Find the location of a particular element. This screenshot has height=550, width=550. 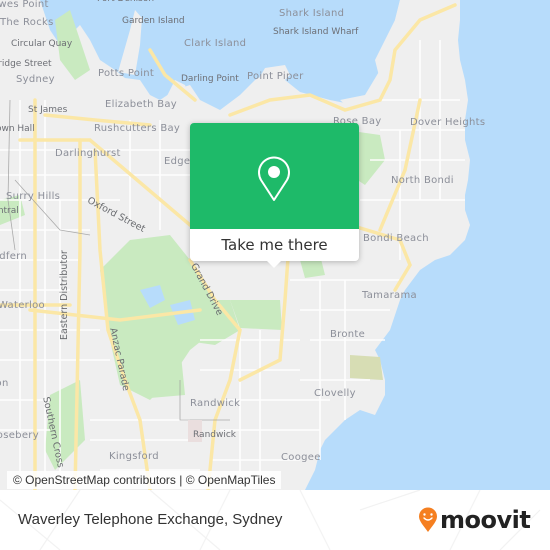

moovit-logo: moovit is located at coordinates (474, 520).